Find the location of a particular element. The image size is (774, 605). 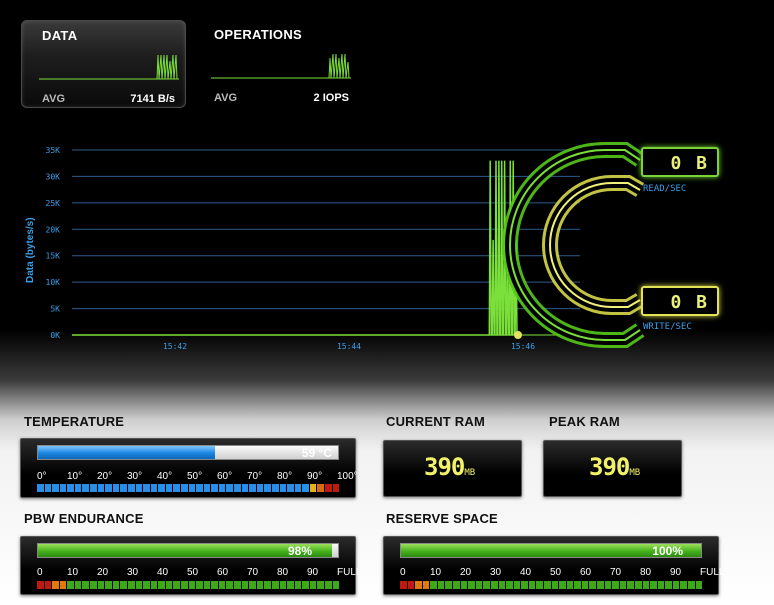

peak-ram-panel: 390MB is located at coordinates (612, 468).